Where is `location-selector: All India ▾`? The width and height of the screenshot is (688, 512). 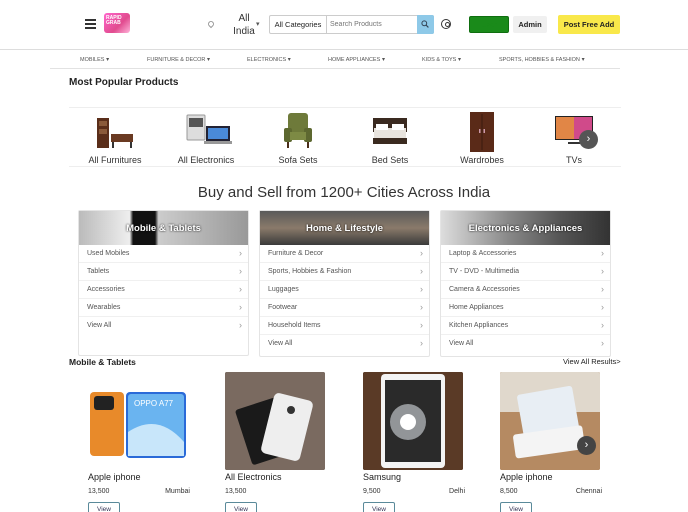 location-selector: All India ▾ is located at coordinates (236, 25).